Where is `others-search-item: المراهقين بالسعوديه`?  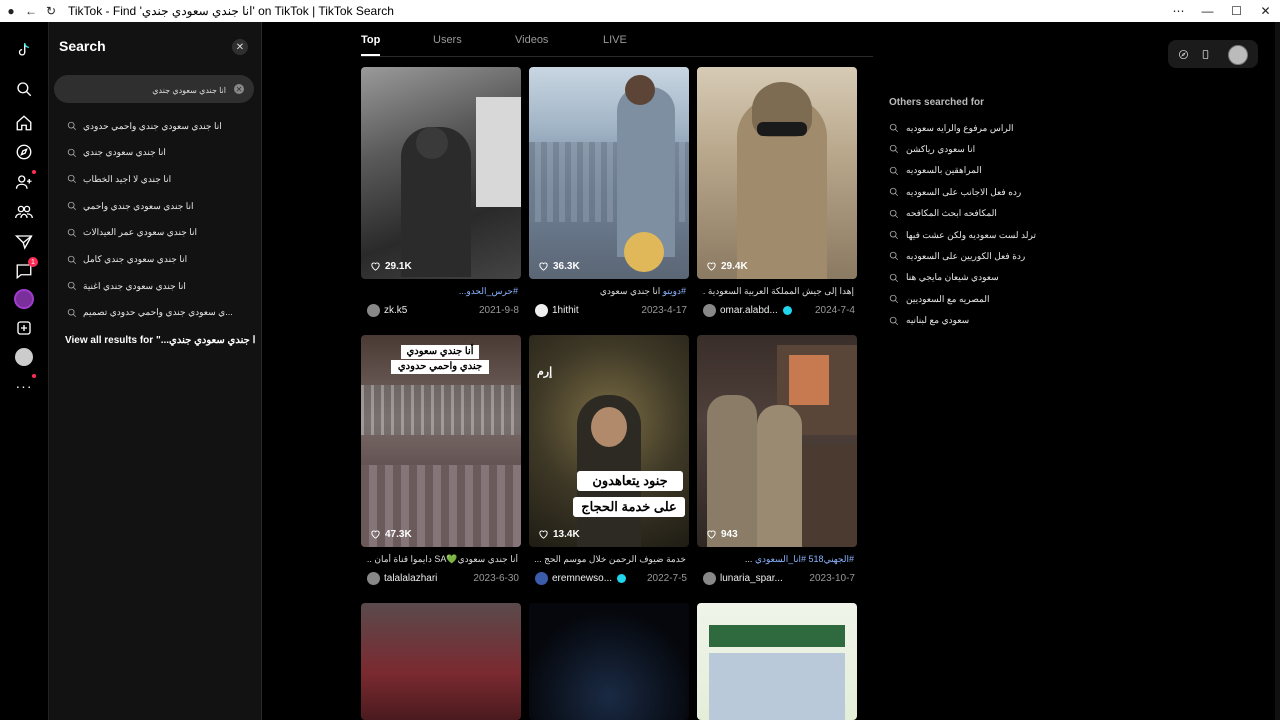 others-search-item: المراهقين بالسعوديه is located at coordinates (935, 171).